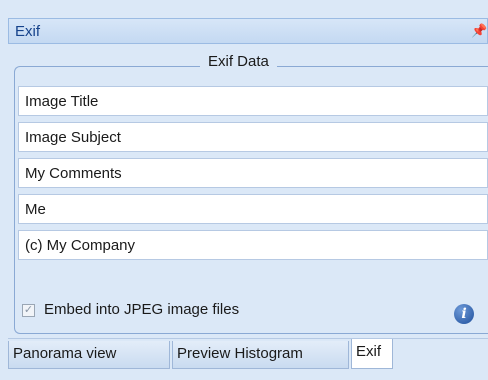 This screenshot has height=380, width=488. Describe the element at coordinates (252, 312) in the screenshot. I see `embed-row: ✓ Embed into JPEG image files` at that location.